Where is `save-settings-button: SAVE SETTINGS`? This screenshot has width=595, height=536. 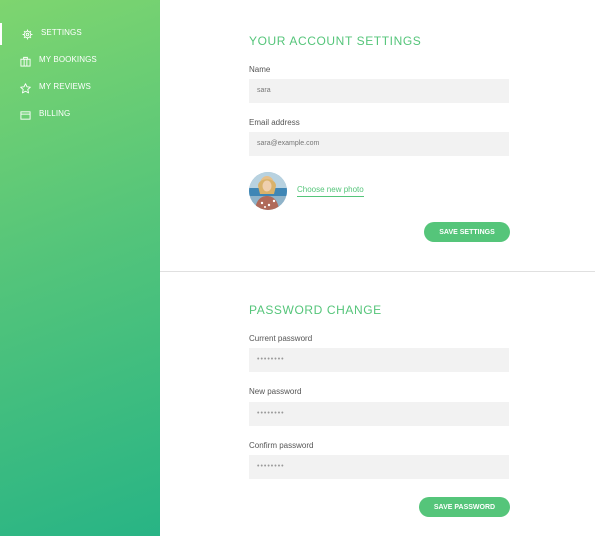
save-settings-button: SAVE SETTINGS is located at coordinates (467, 232).